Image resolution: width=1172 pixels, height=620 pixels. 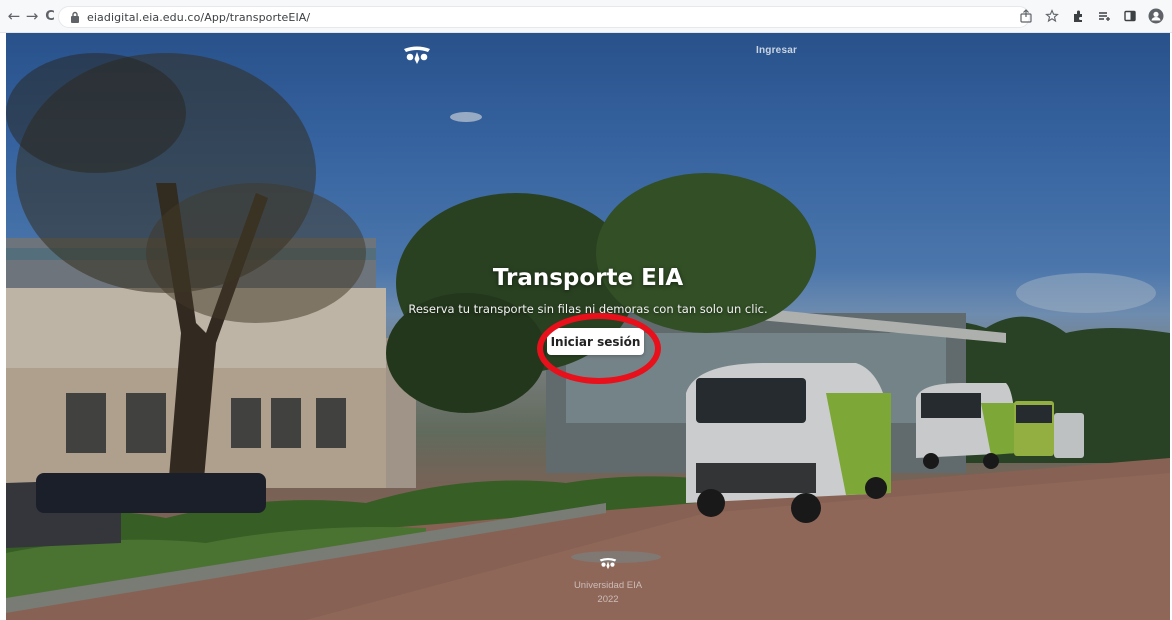 I want to click on profile-icon, so click(x=1156, y=16).